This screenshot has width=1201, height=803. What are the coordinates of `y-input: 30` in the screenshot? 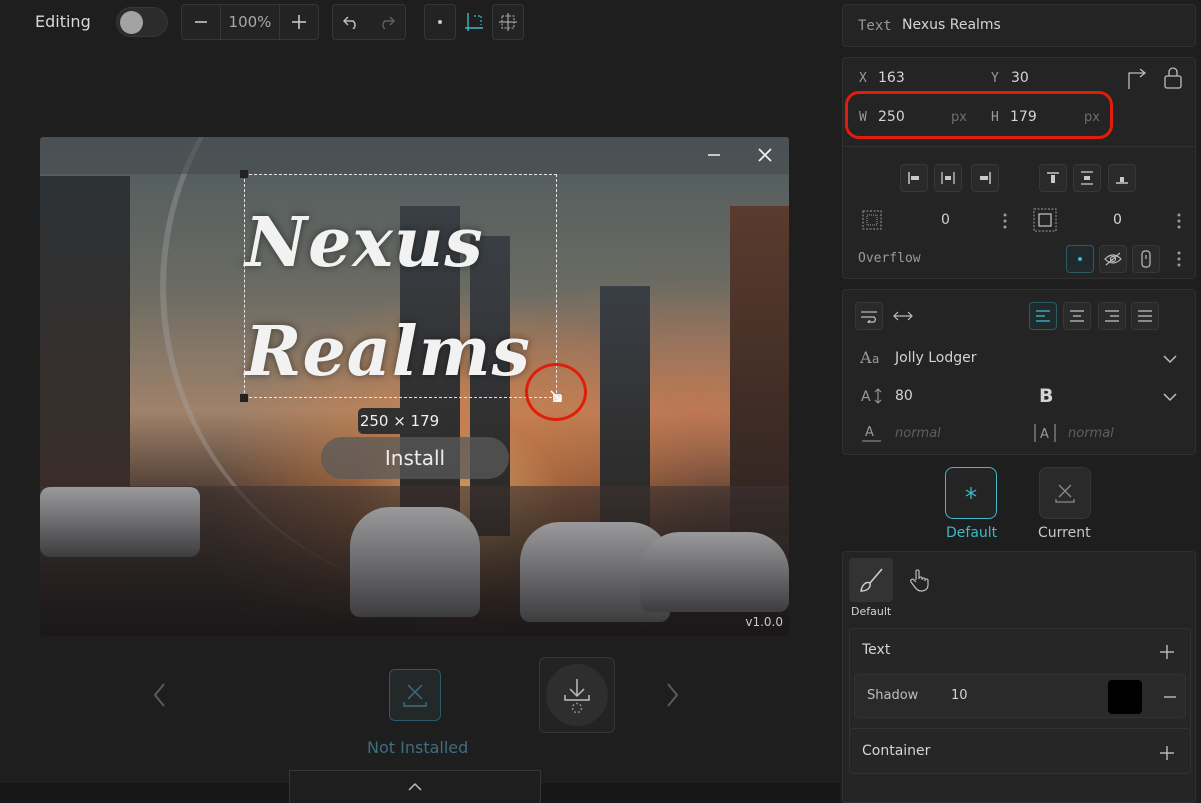 It's located at (1020, 78).